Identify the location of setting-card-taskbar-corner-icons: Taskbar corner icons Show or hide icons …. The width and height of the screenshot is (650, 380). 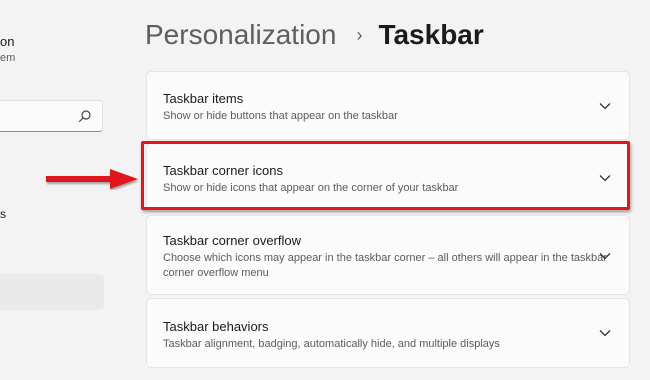
(388, 177).